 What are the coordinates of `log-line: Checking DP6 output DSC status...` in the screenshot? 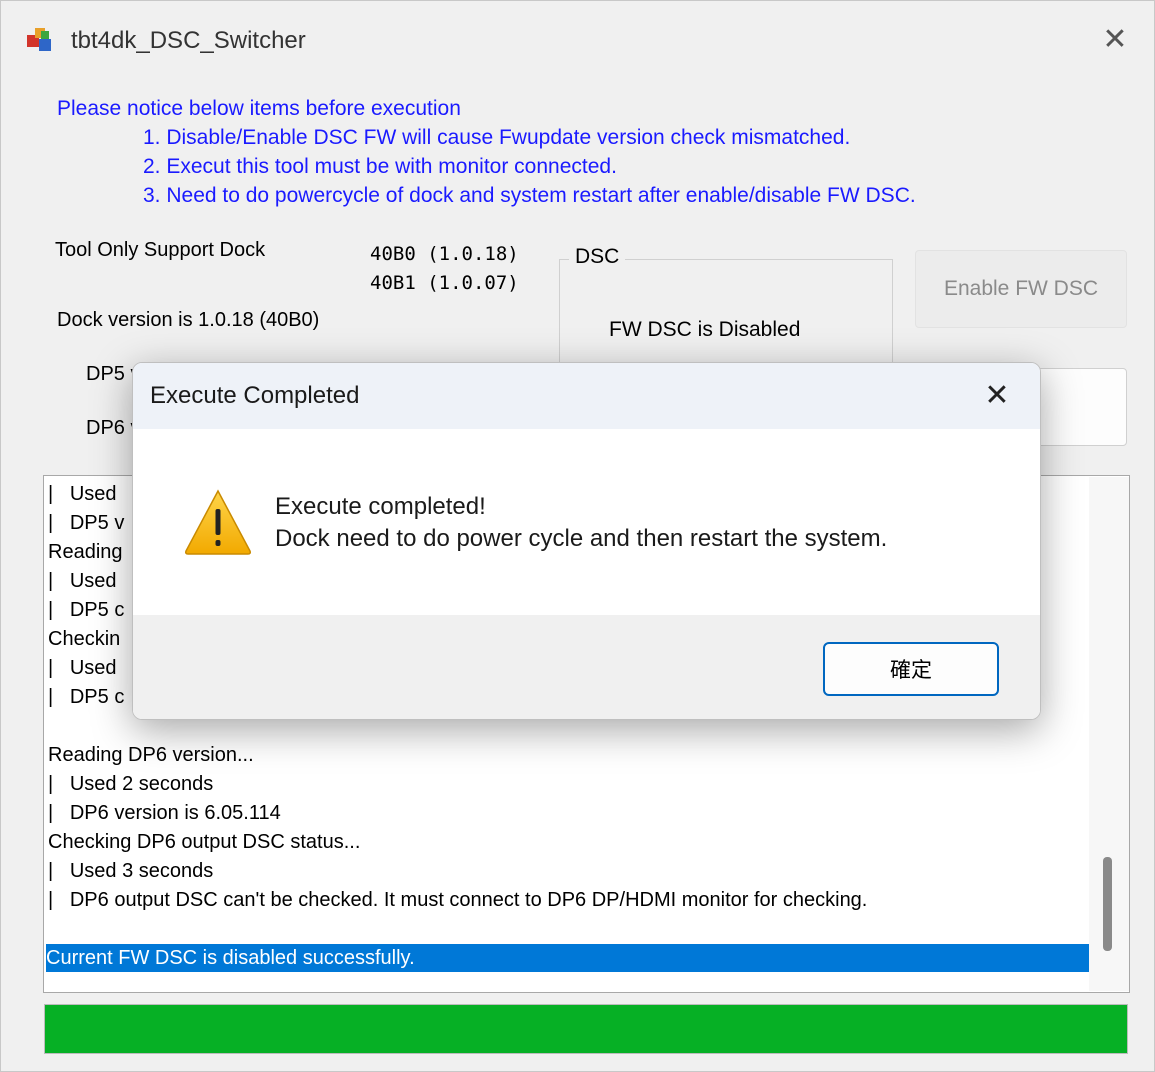 It's located at (204, 842).